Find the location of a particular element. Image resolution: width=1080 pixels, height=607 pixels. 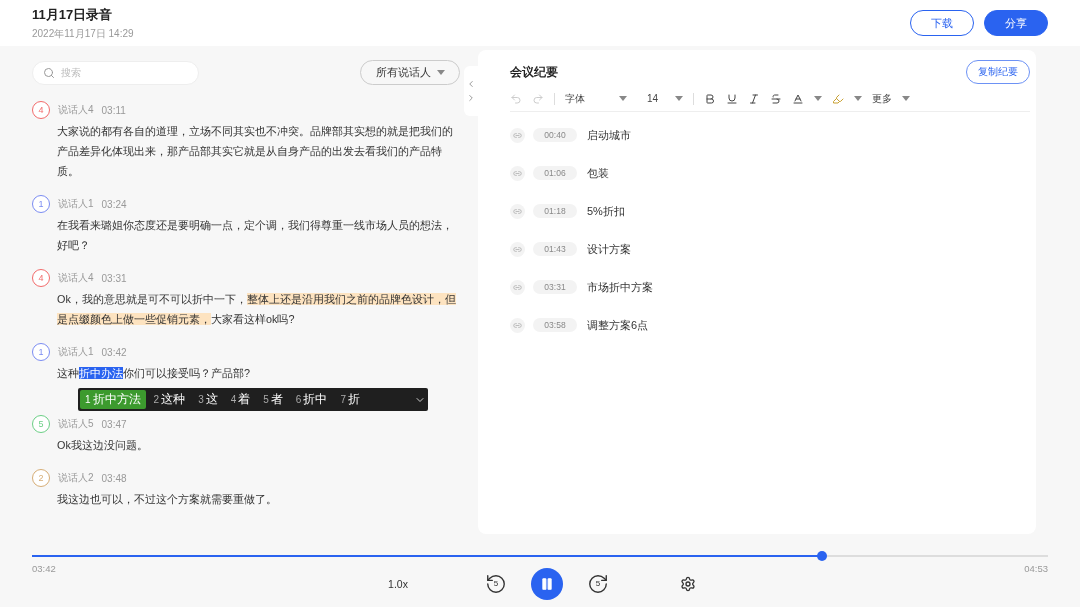

progress-handle is located at coordinates (822, 556).